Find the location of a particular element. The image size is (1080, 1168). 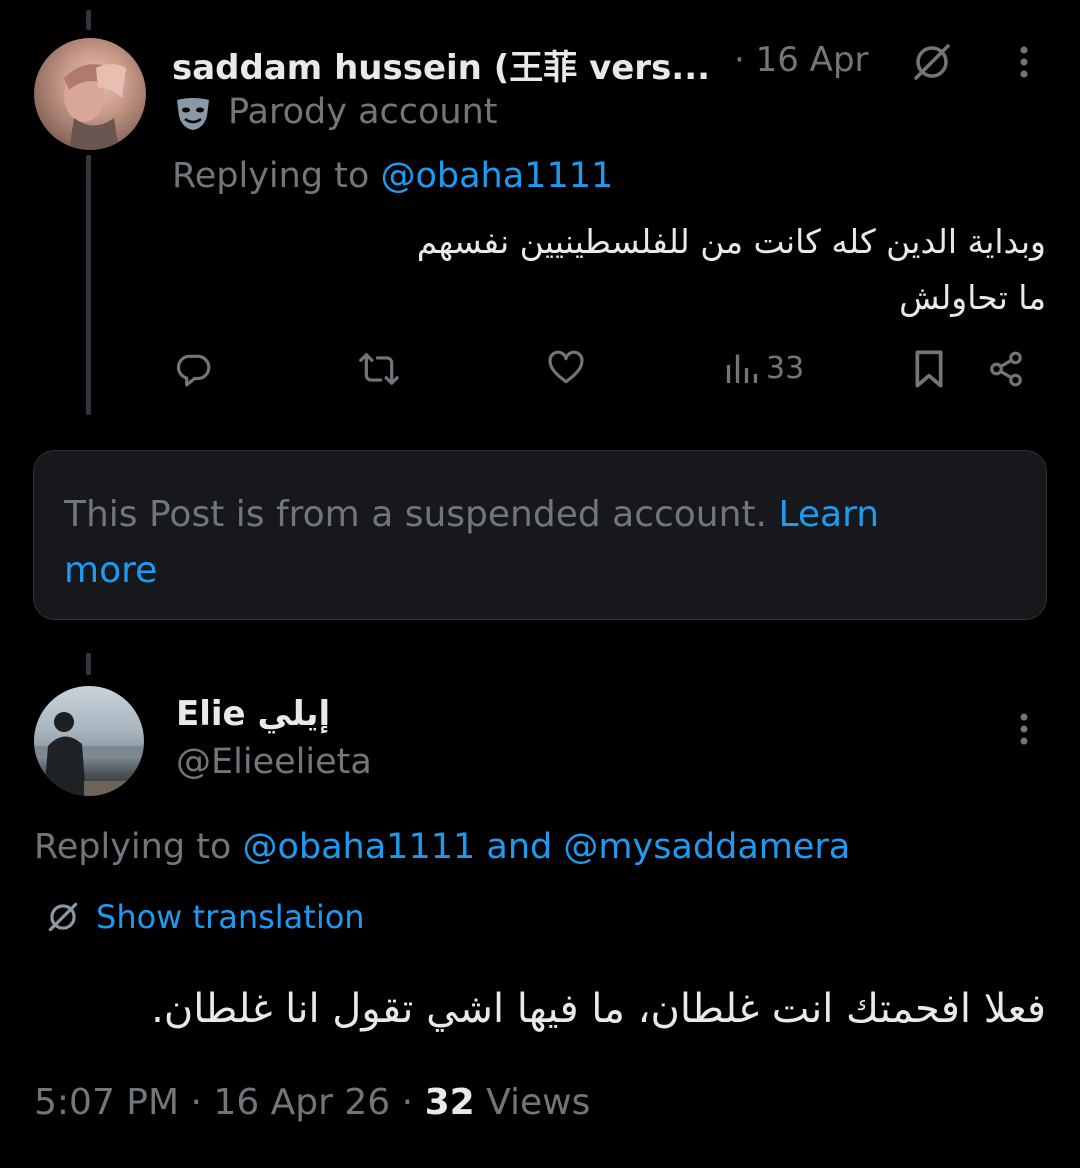

replying-handle-1: @obaha1111 is located at coordinates (358, 847).